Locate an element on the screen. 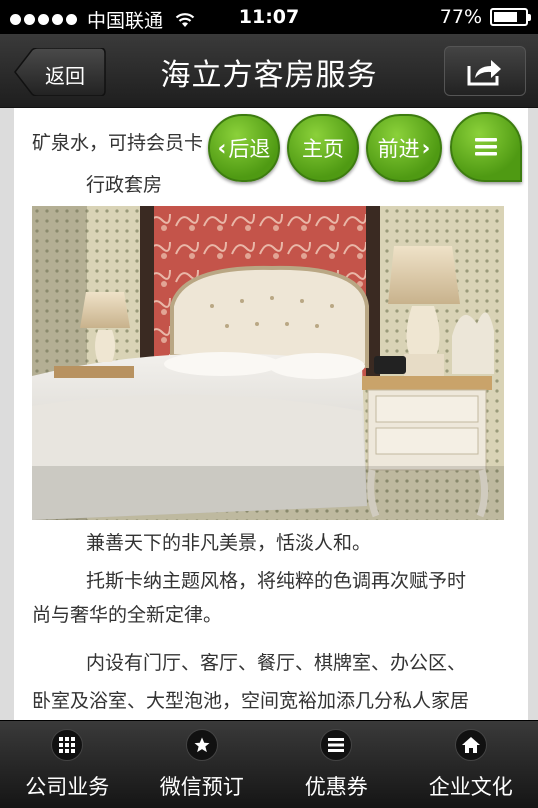 Image resolution: width=538 pixels, height=808 pixels. tab-label: 优惠券 is located at coordinates (336, 787).